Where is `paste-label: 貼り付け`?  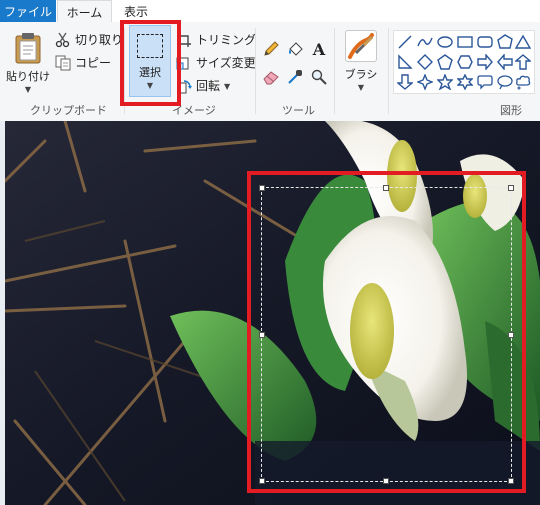 paste-label: 貼り付け is located at coordinates (28, 76).